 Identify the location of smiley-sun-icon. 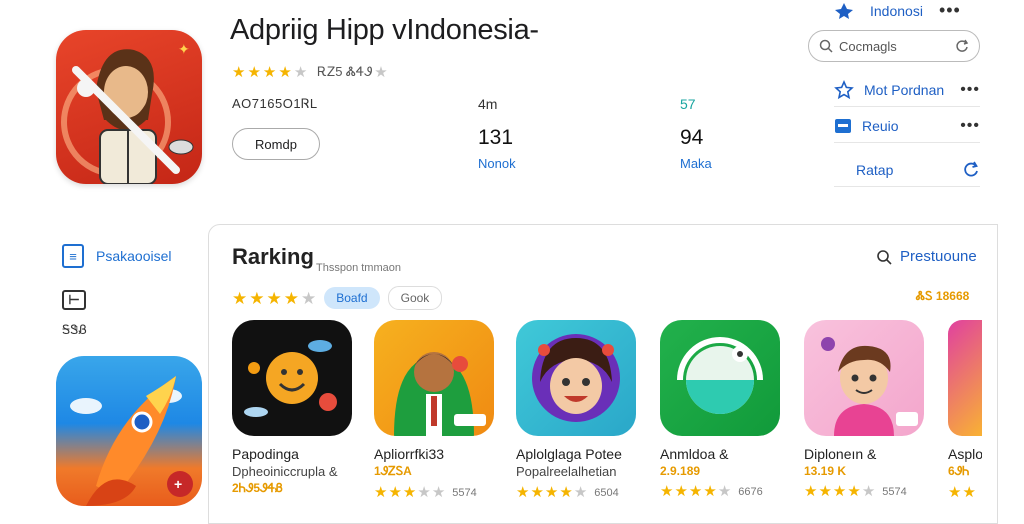
(290, 378).